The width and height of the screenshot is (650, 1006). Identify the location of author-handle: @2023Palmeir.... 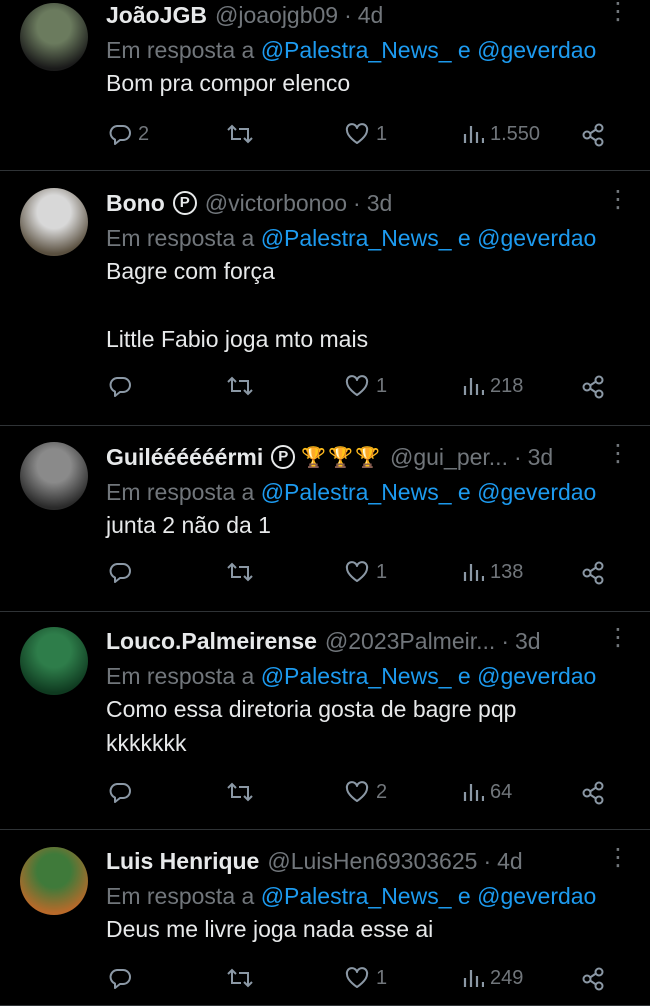
(410, 641).